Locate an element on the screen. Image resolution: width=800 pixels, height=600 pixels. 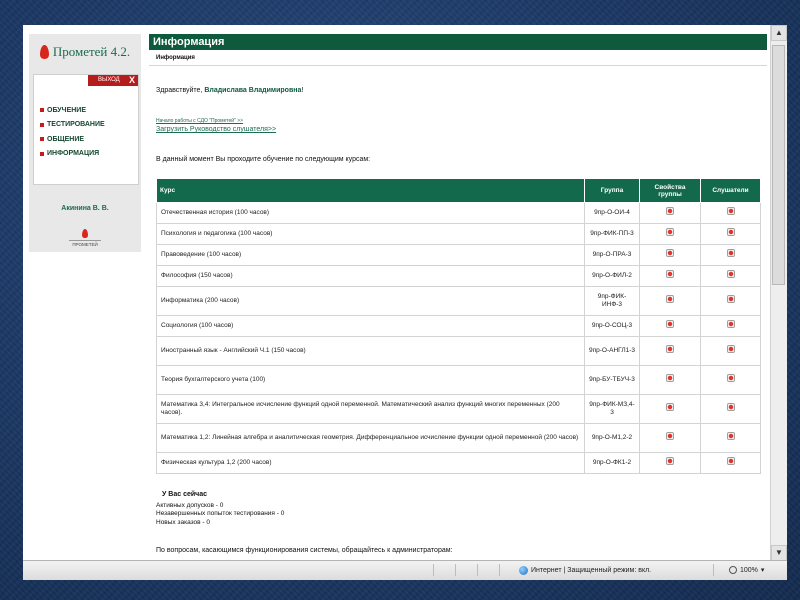
table-row: Правоведение (100 часов) 9пр-О-ПРА-3 is located at coordinates (458, 255).